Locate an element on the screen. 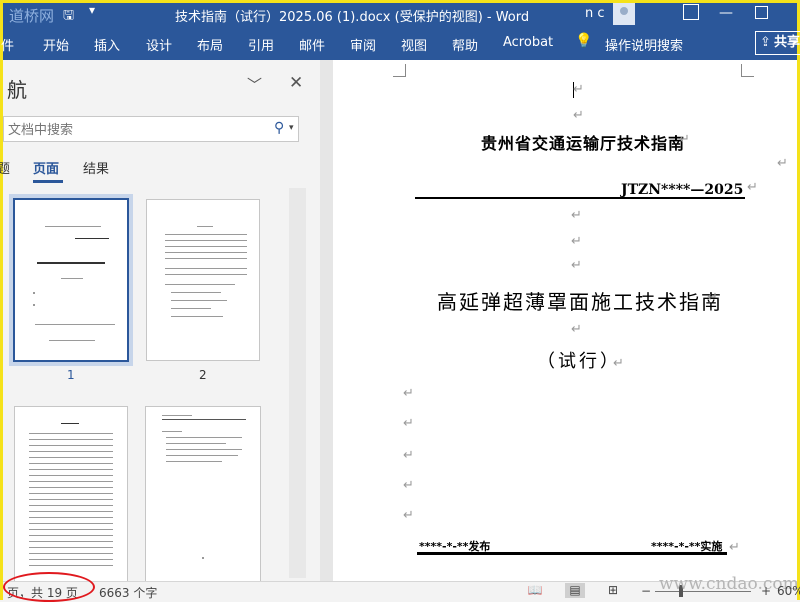 This screenshot has width=800, height=602. avatar is located at coordinates (624, 14).